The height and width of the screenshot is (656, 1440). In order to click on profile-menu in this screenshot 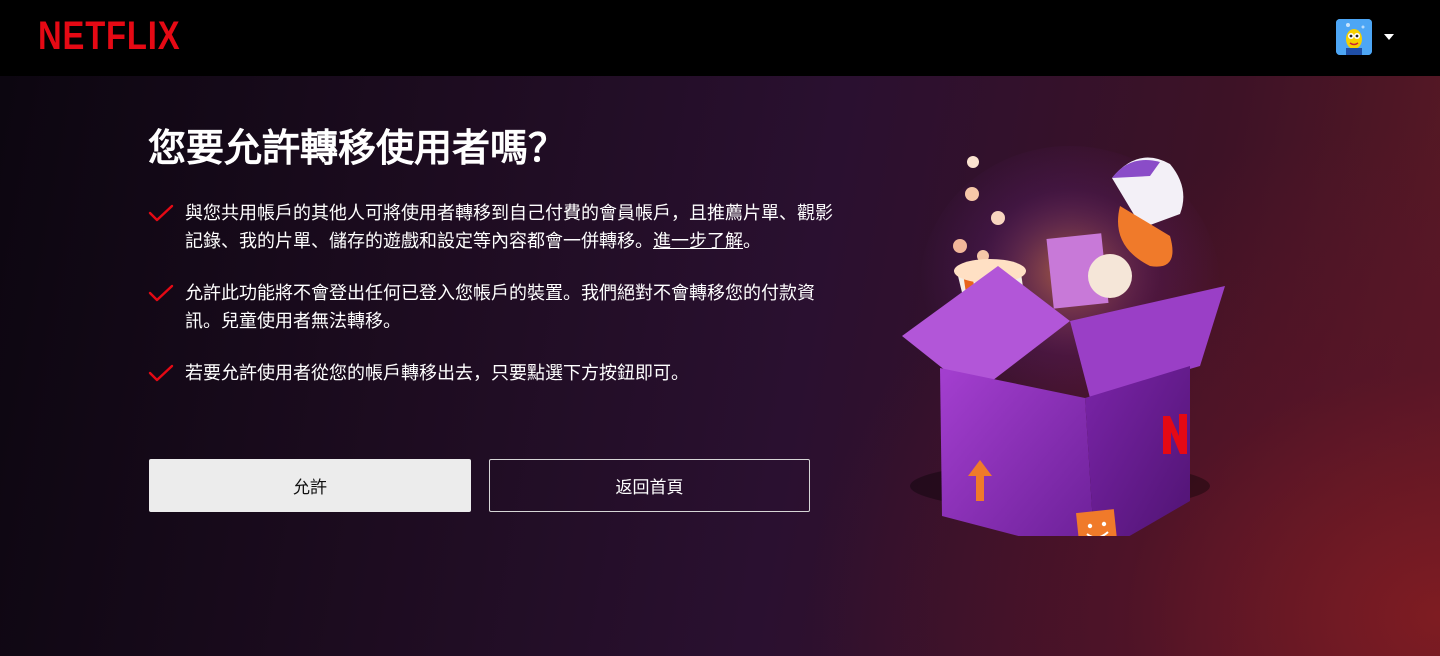, I will do `click(1365, 37)`.